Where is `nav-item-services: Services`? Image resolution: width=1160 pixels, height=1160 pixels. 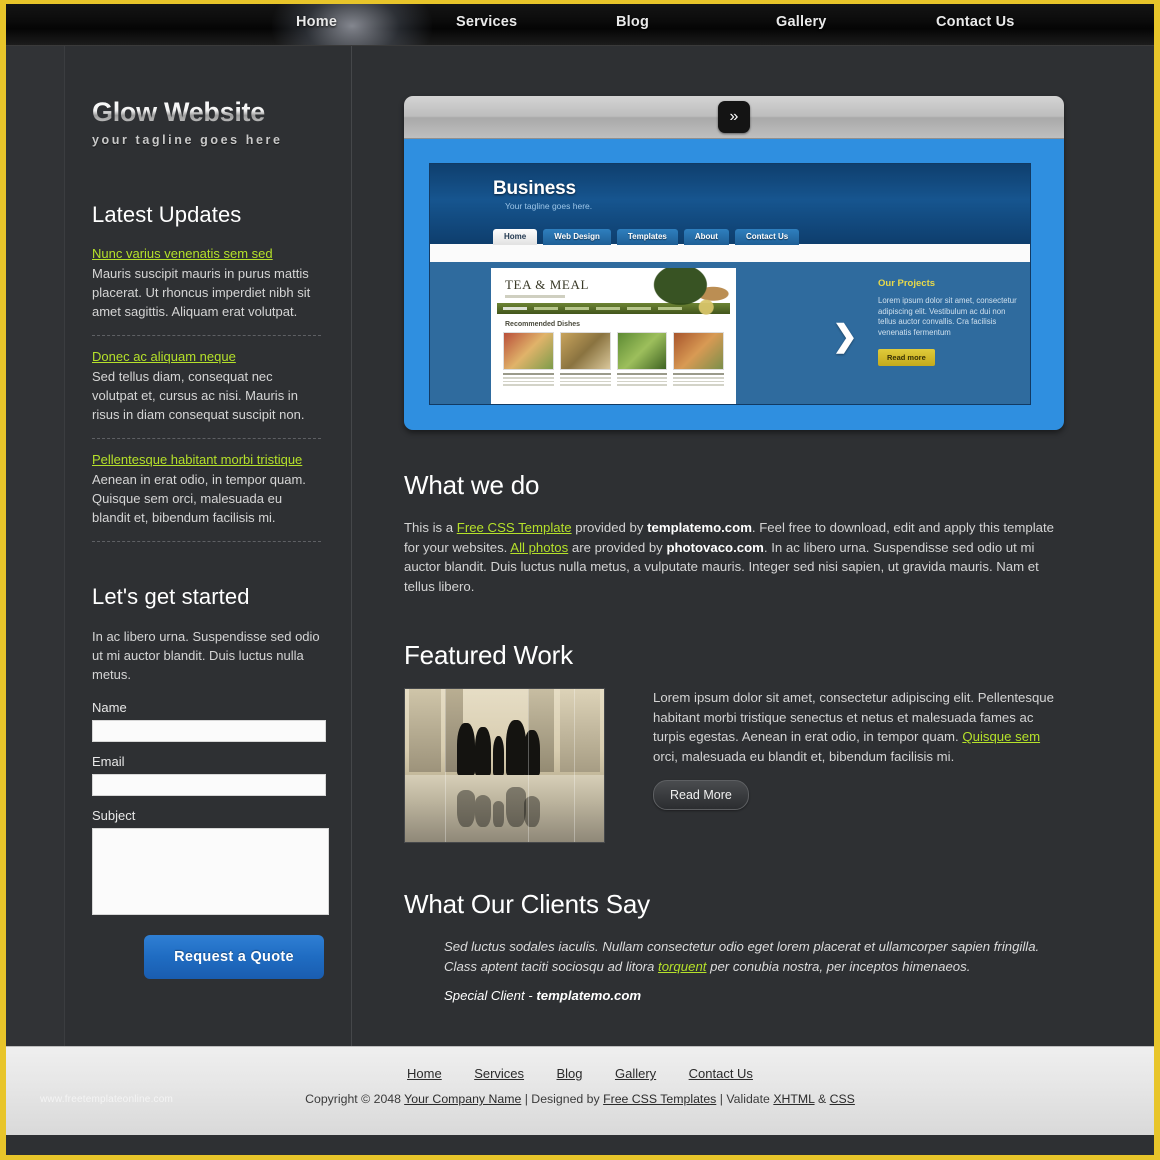 nav-item-services: Services is located at coordinates (536, 17).